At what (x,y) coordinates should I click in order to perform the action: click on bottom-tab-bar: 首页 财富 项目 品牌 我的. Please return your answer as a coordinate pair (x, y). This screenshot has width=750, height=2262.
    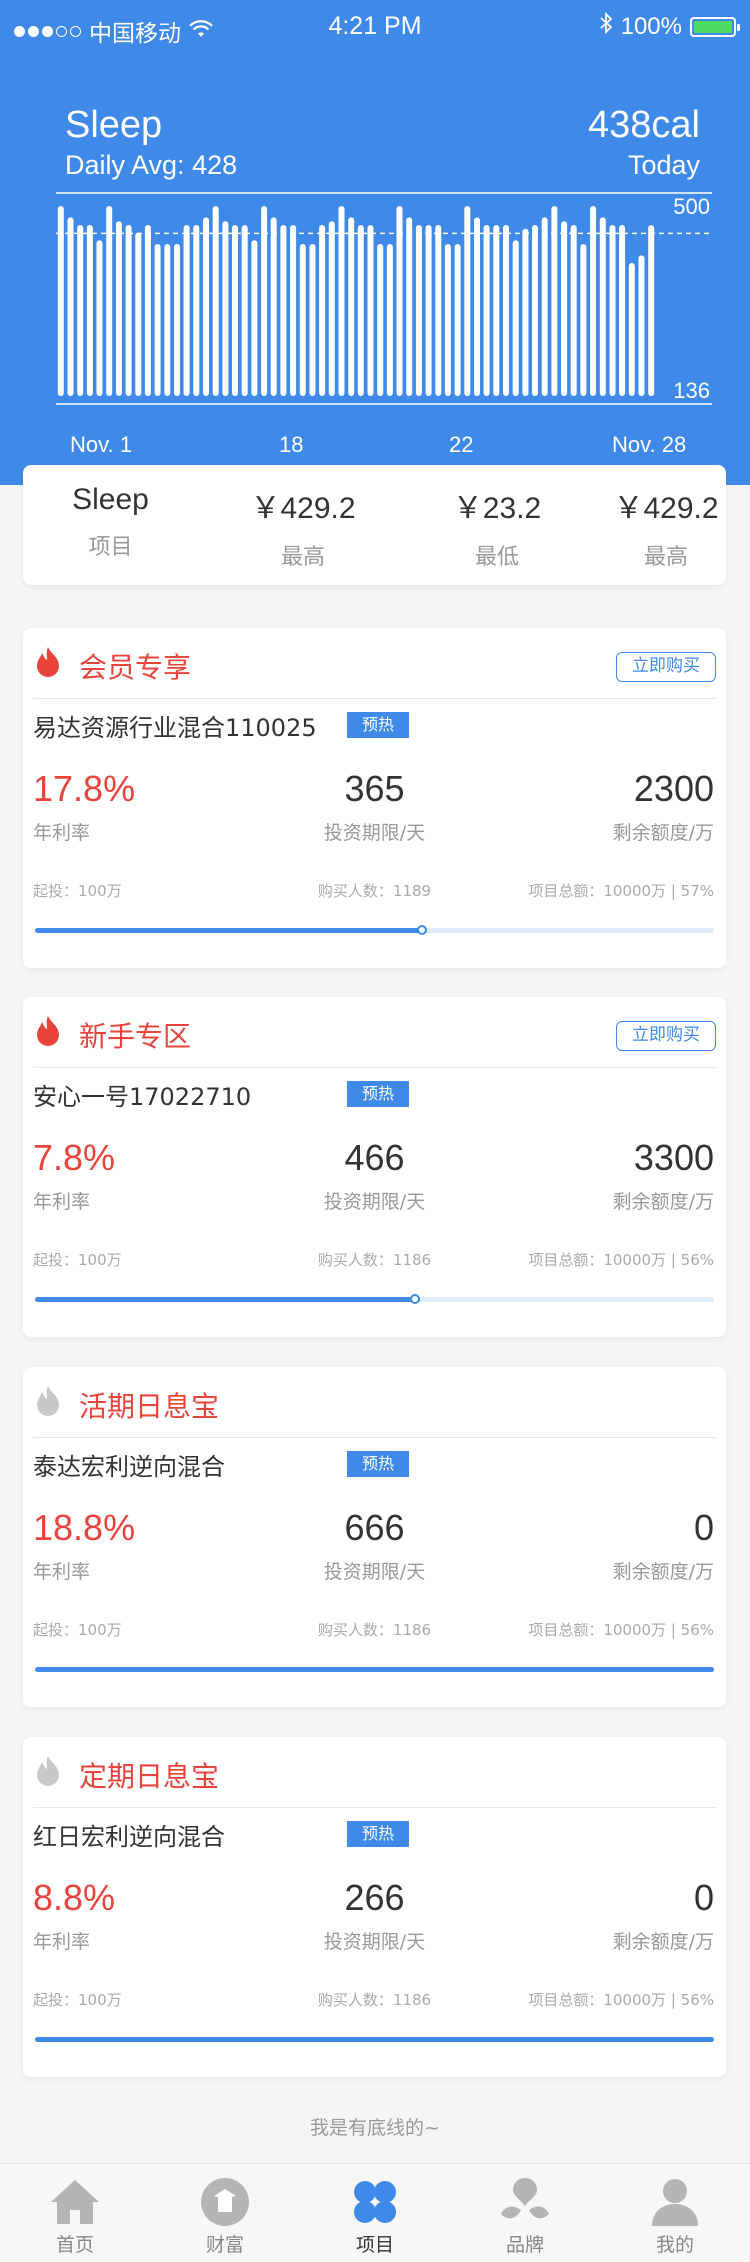
    Looking at the image, I should click on (375, 2212).